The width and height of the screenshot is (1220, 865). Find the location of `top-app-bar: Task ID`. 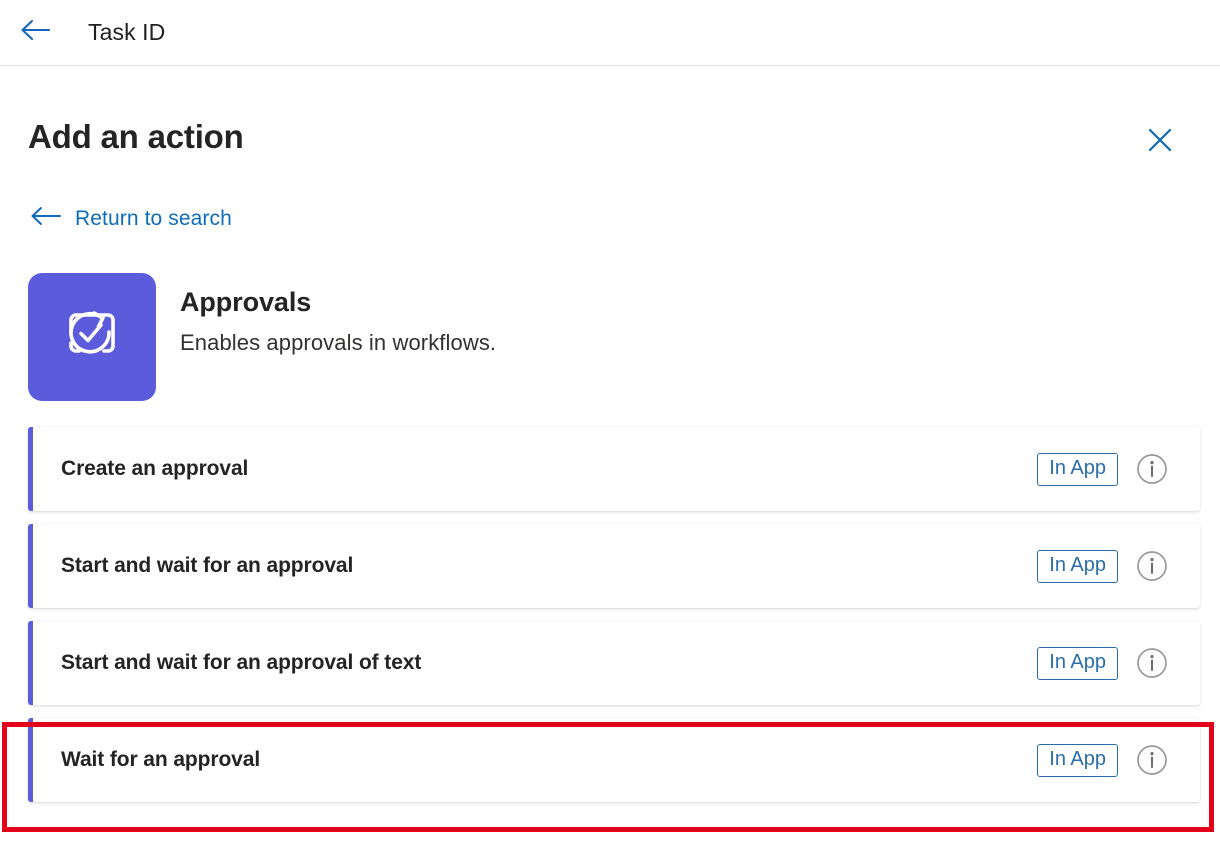

top-app-bar: Task ID is located at coordinates (610, 33).